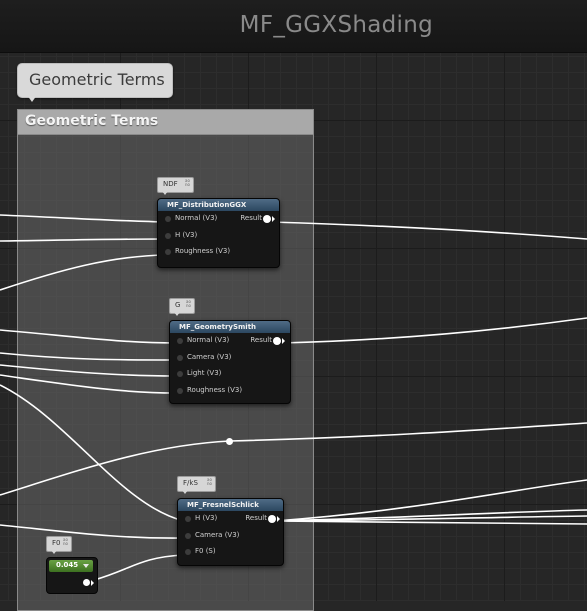 The width and height of the screenshot is (587, 611). What do you see at coordinates (204, 373) in the screenshot?
I see `pin-label: Light (V3)` at bounding box center [204, 373].